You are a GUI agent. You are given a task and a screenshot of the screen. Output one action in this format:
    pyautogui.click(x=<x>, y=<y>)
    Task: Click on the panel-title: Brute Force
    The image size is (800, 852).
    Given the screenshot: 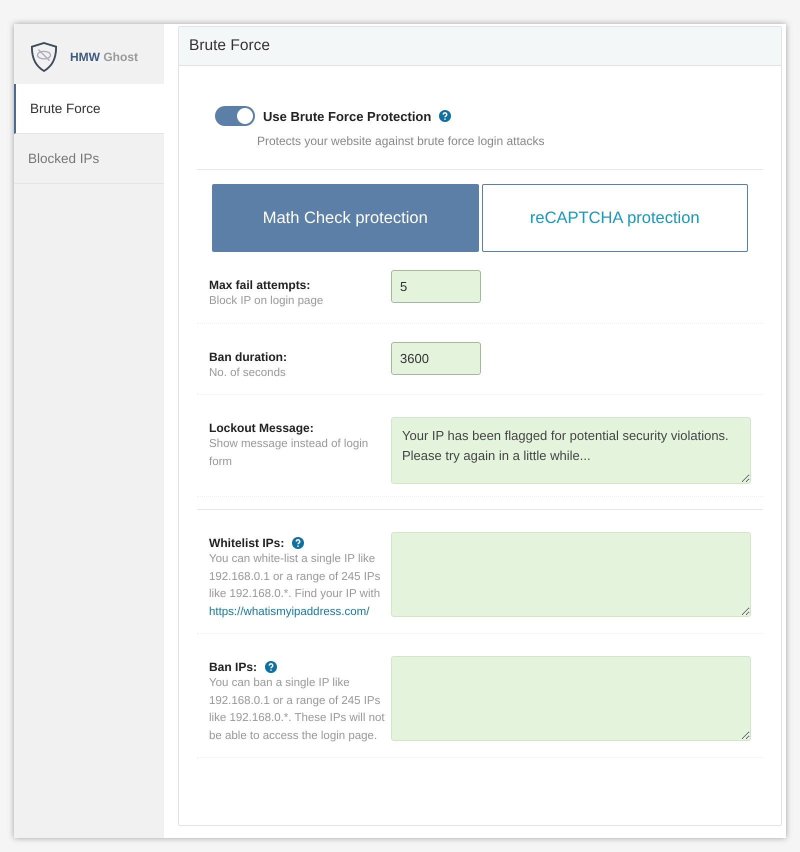 What is the action you would take?
    pyautogui.click(x=480, y=46)
    